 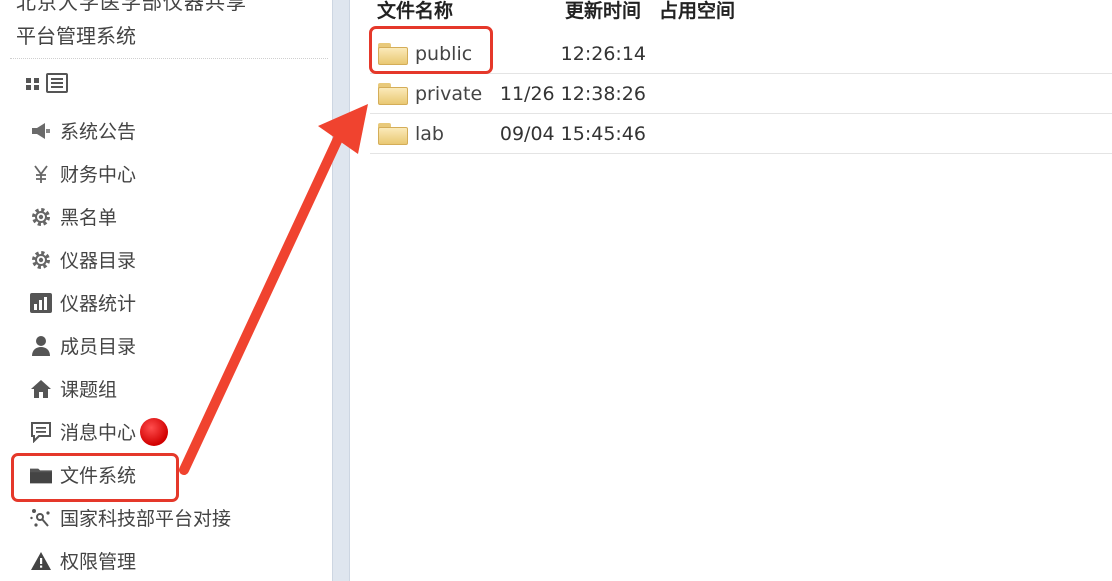 What do you see at coordinates (131, 7) in the screenshot?
I see `site-title-line-1: 北京大学医学部仪器共享` at bounding box center [131, 7].